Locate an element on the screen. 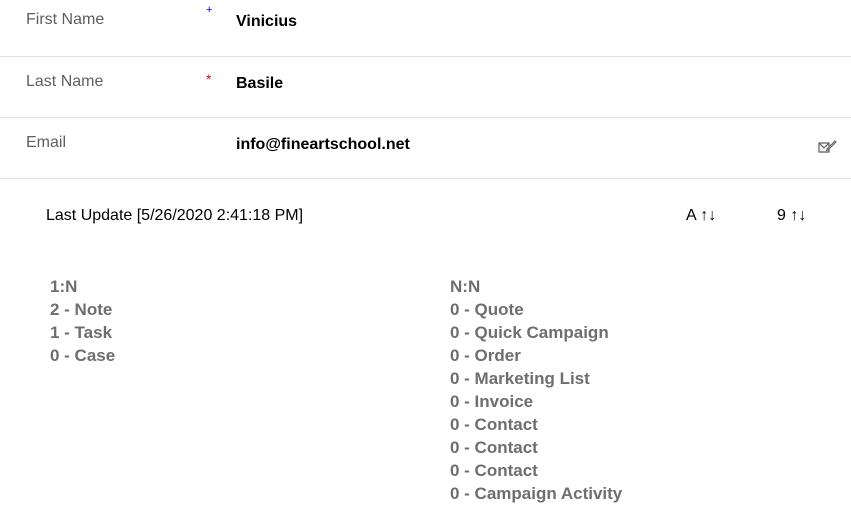 The height and width of the screenshot is (519, 851). one-to-many-list: 1:N 2 - Note 1 - Task 0 - Case is located at coordinates (82, 321).